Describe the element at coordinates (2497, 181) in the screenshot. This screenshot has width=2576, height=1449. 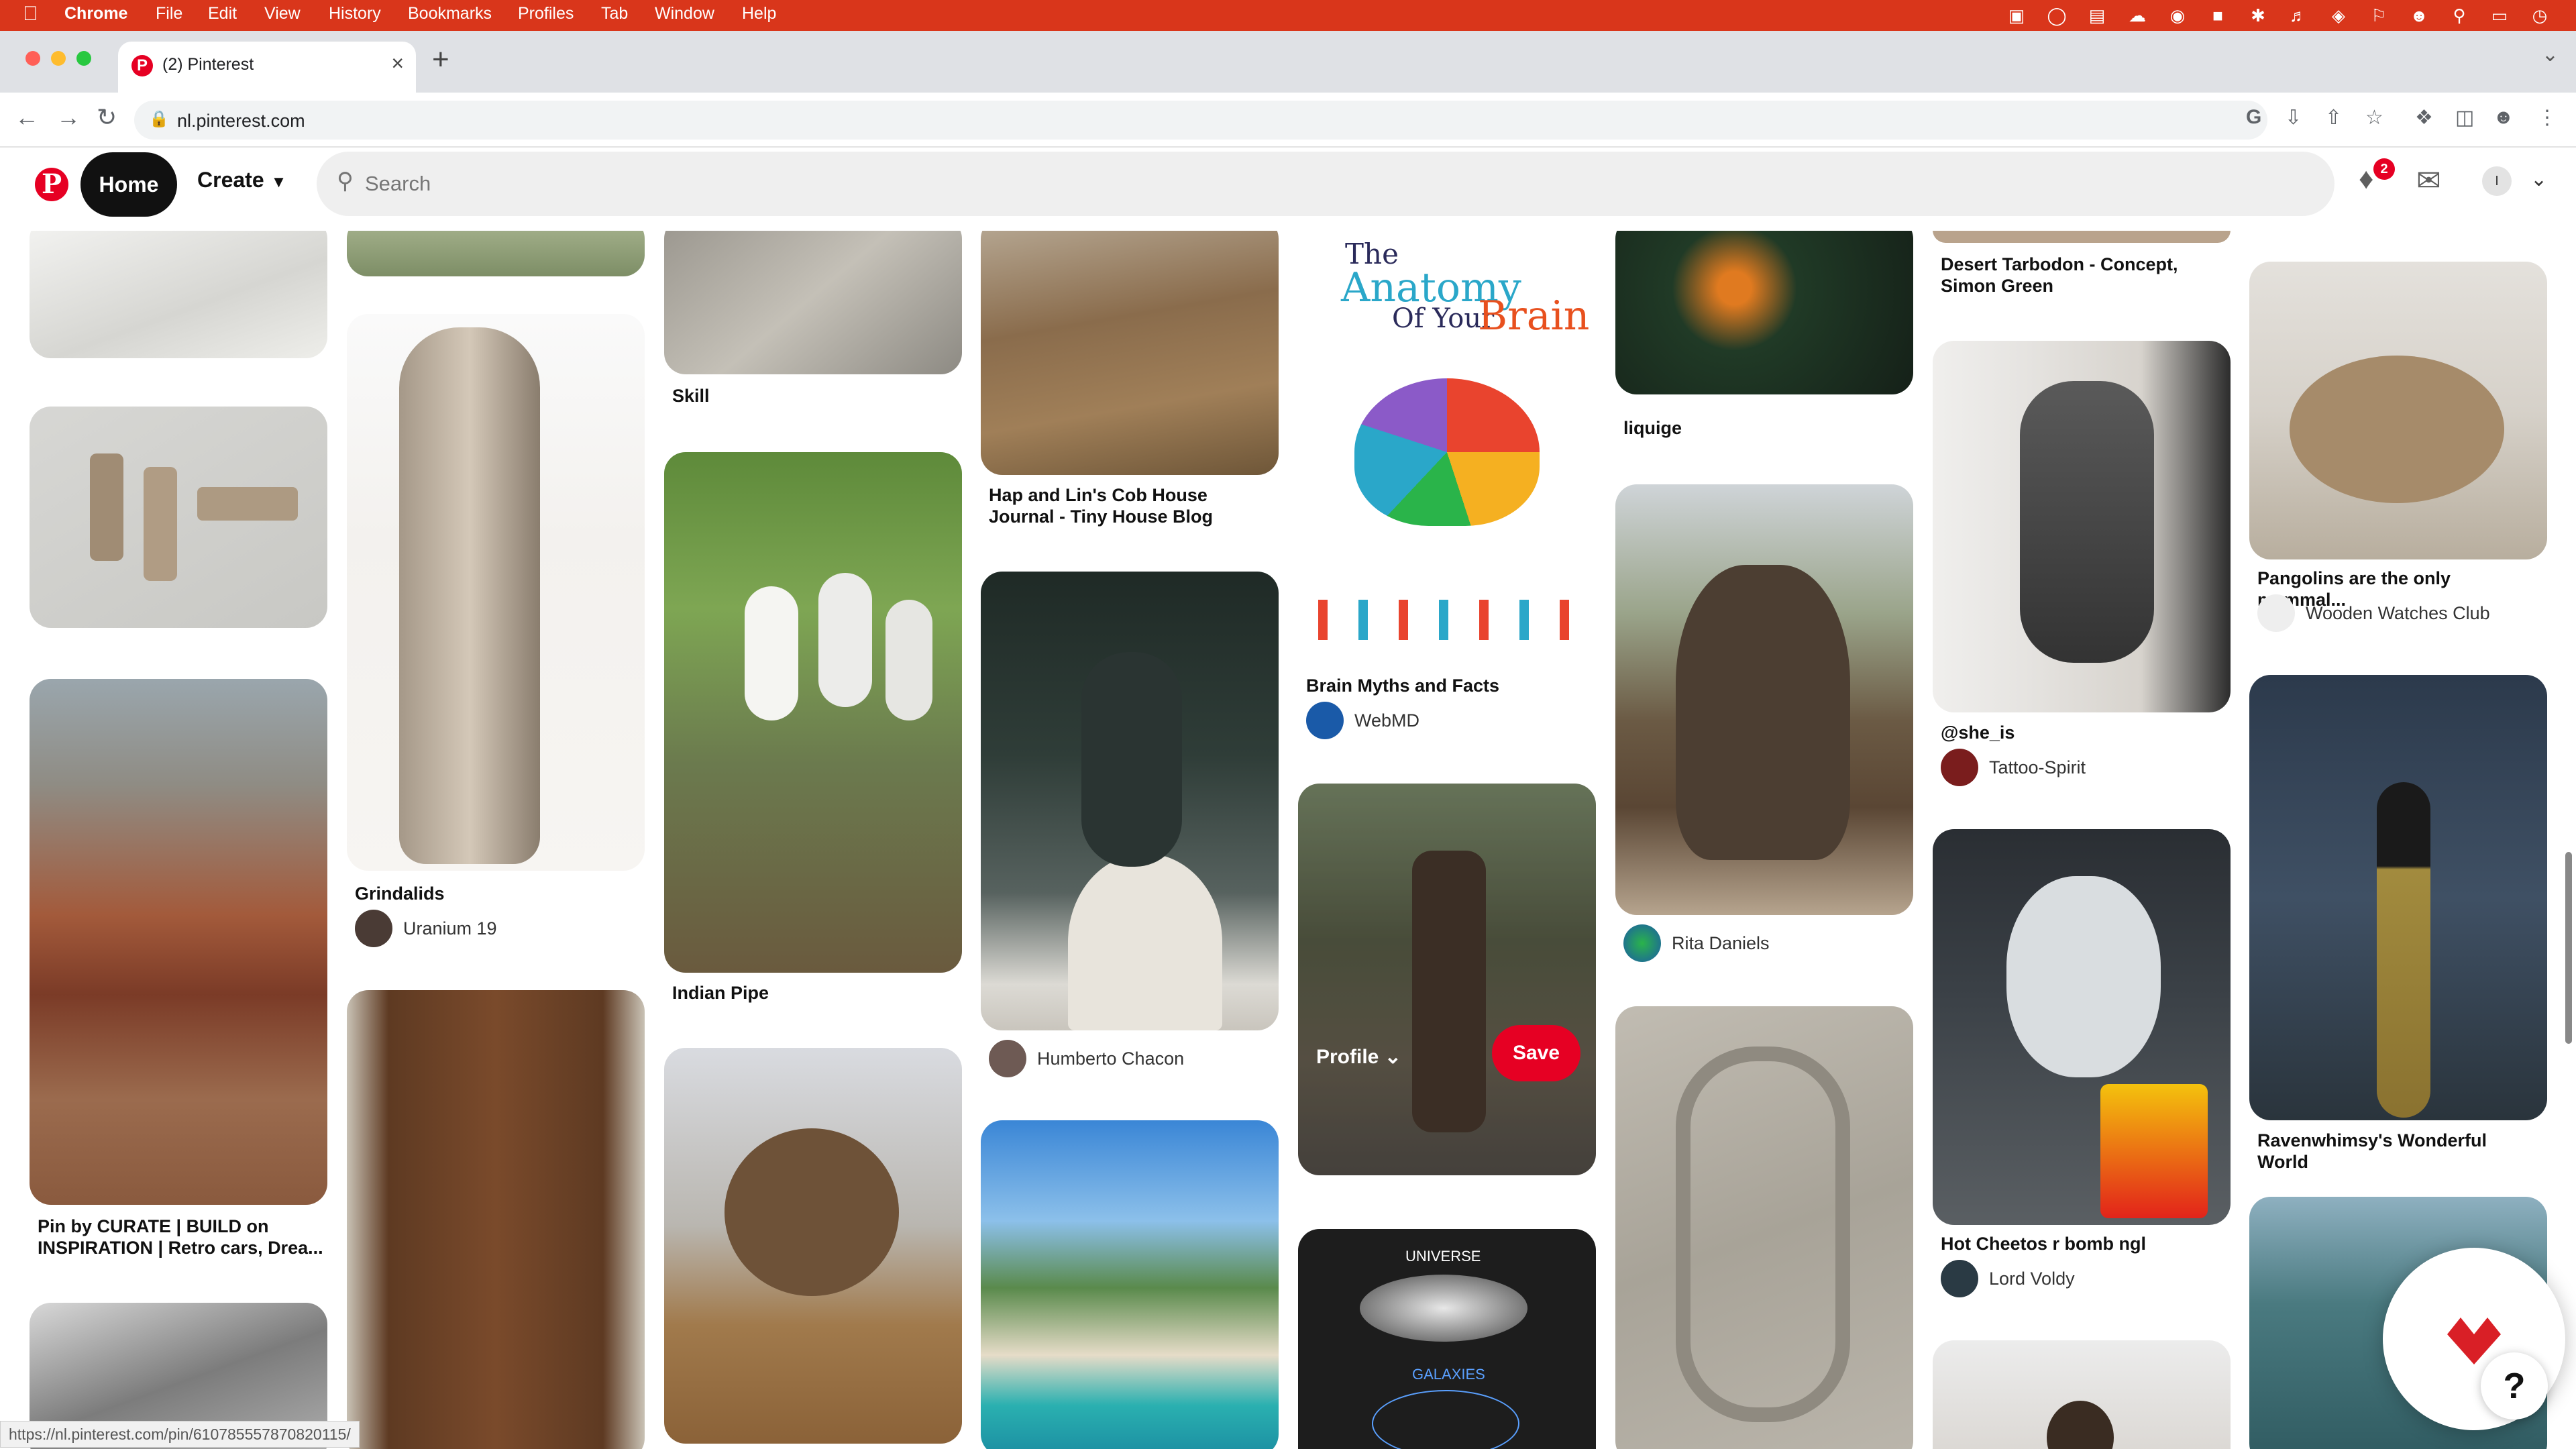
I see `avatar: I` at that location.